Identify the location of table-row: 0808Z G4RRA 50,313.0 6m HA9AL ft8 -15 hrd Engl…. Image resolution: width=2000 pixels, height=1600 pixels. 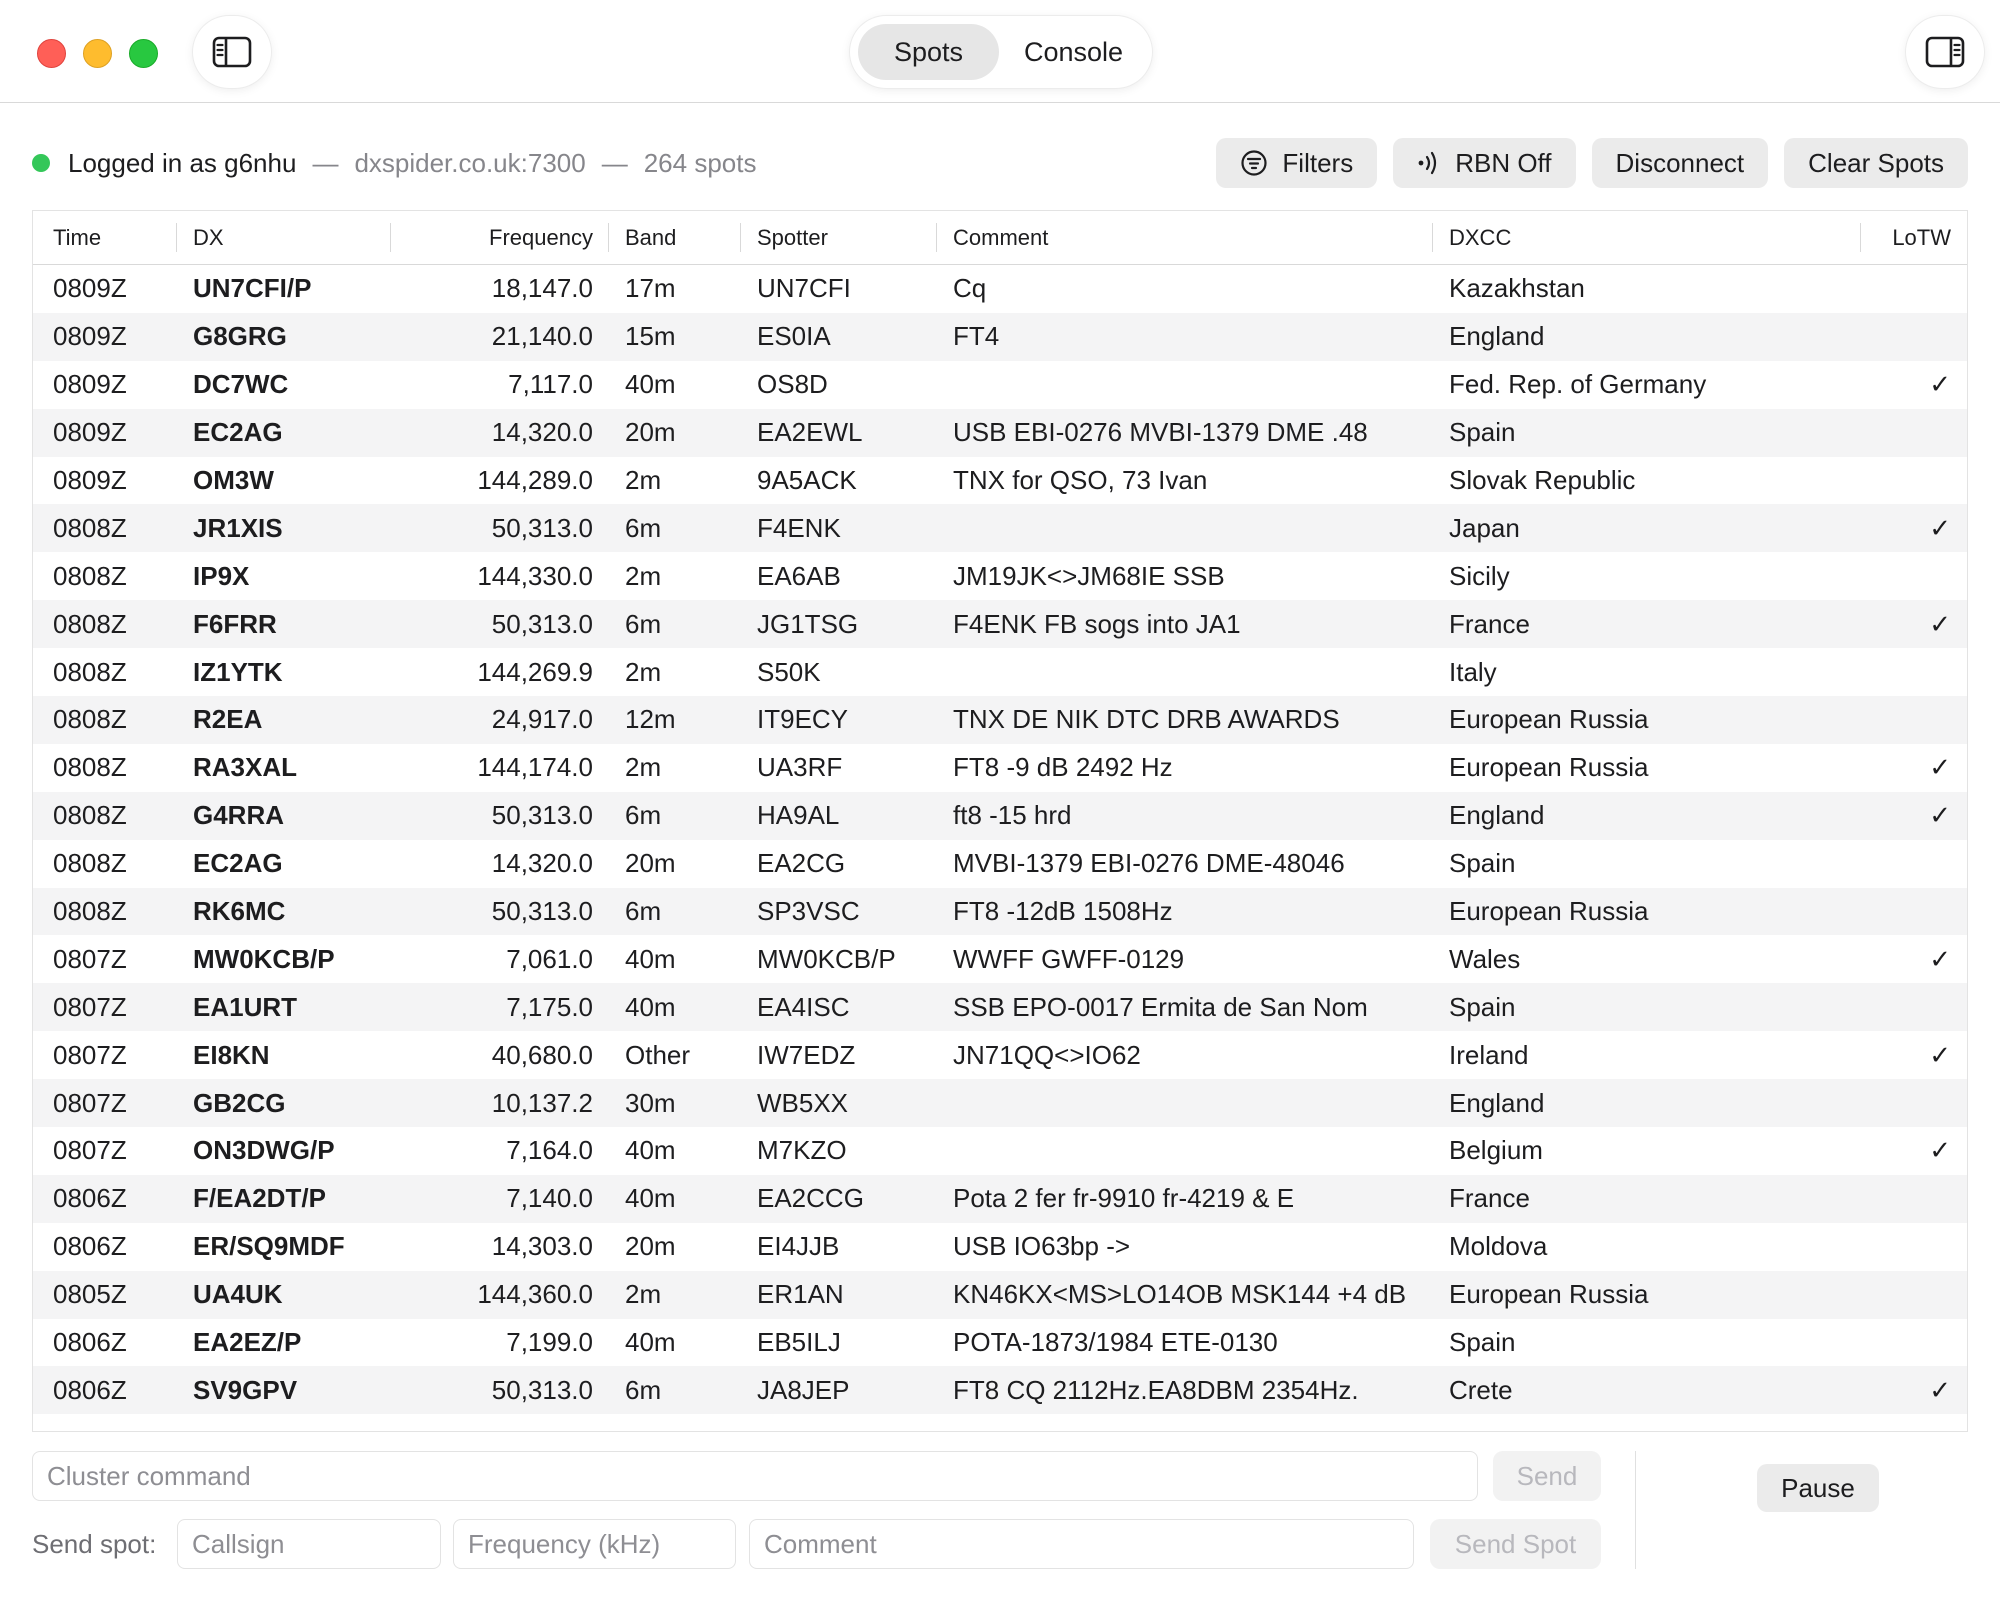
(1000, 815).